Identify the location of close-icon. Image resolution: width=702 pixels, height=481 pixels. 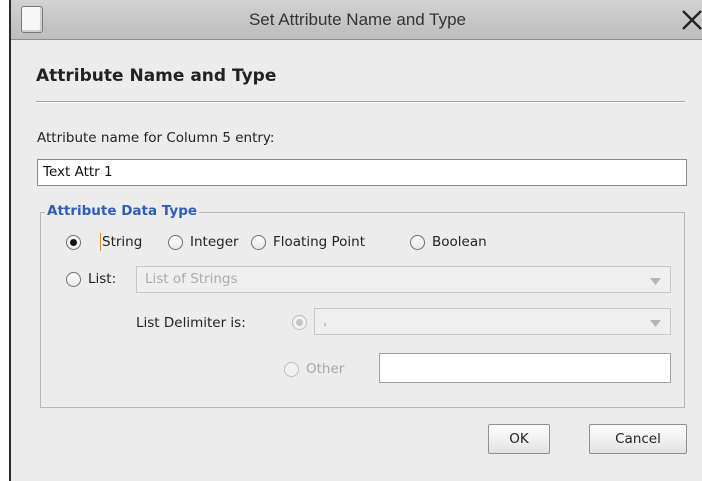
(692, 20).